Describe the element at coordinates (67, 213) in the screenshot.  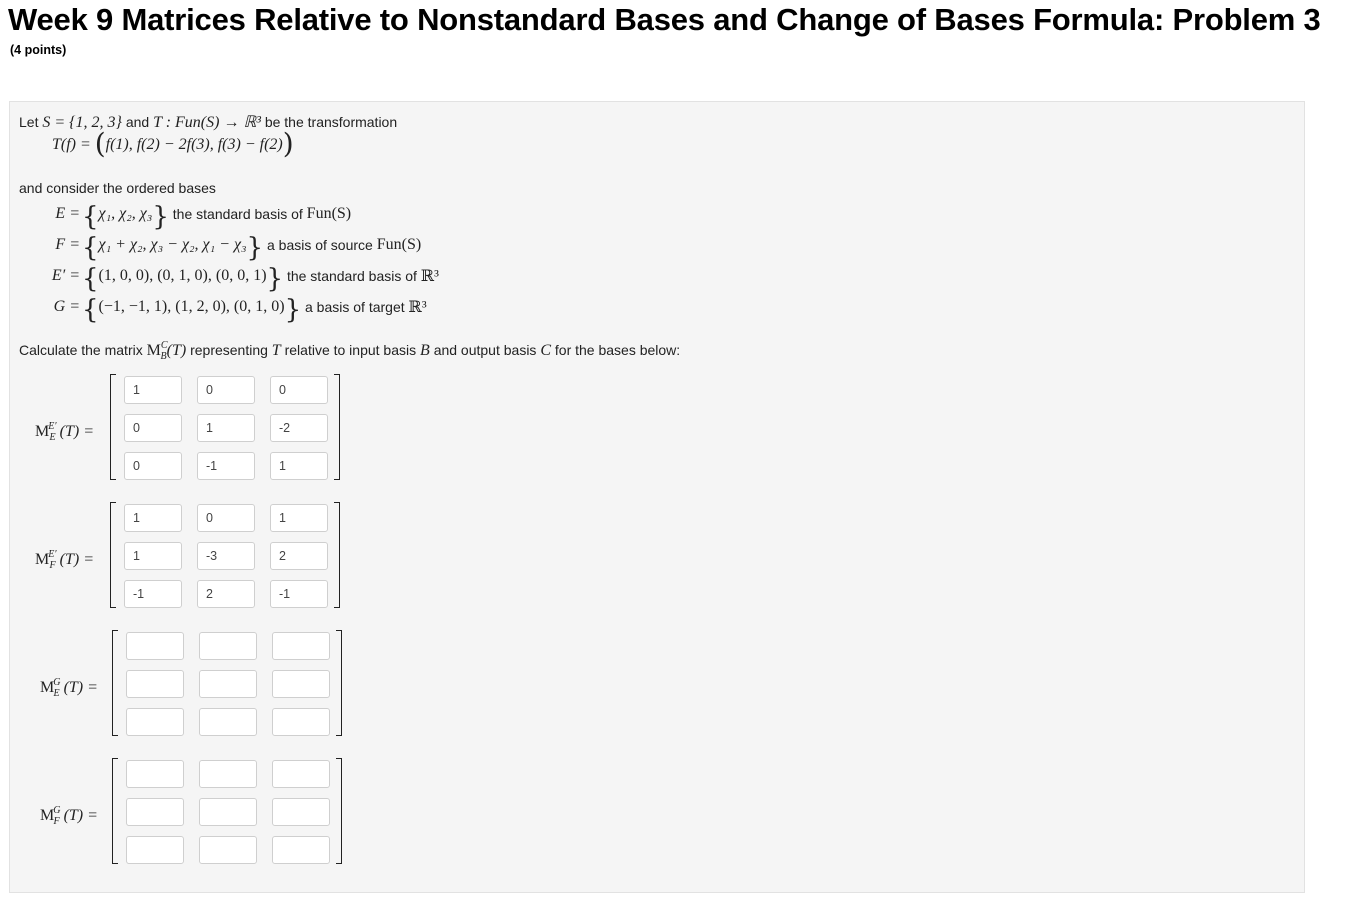
I see `basis-lhs: E =` at that location.